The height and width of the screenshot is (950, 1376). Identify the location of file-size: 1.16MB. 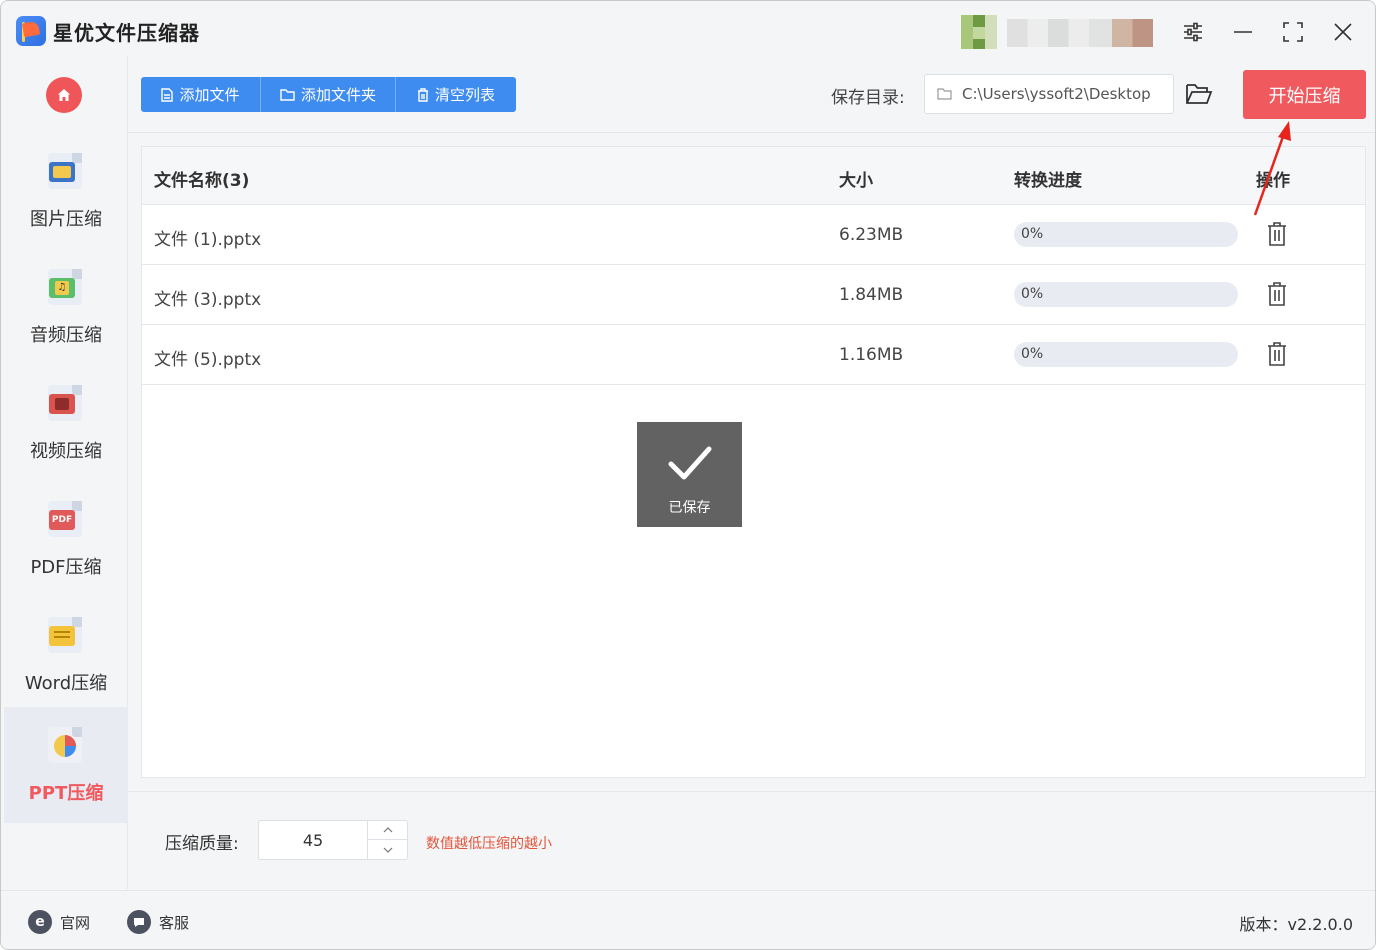
(871, 355).